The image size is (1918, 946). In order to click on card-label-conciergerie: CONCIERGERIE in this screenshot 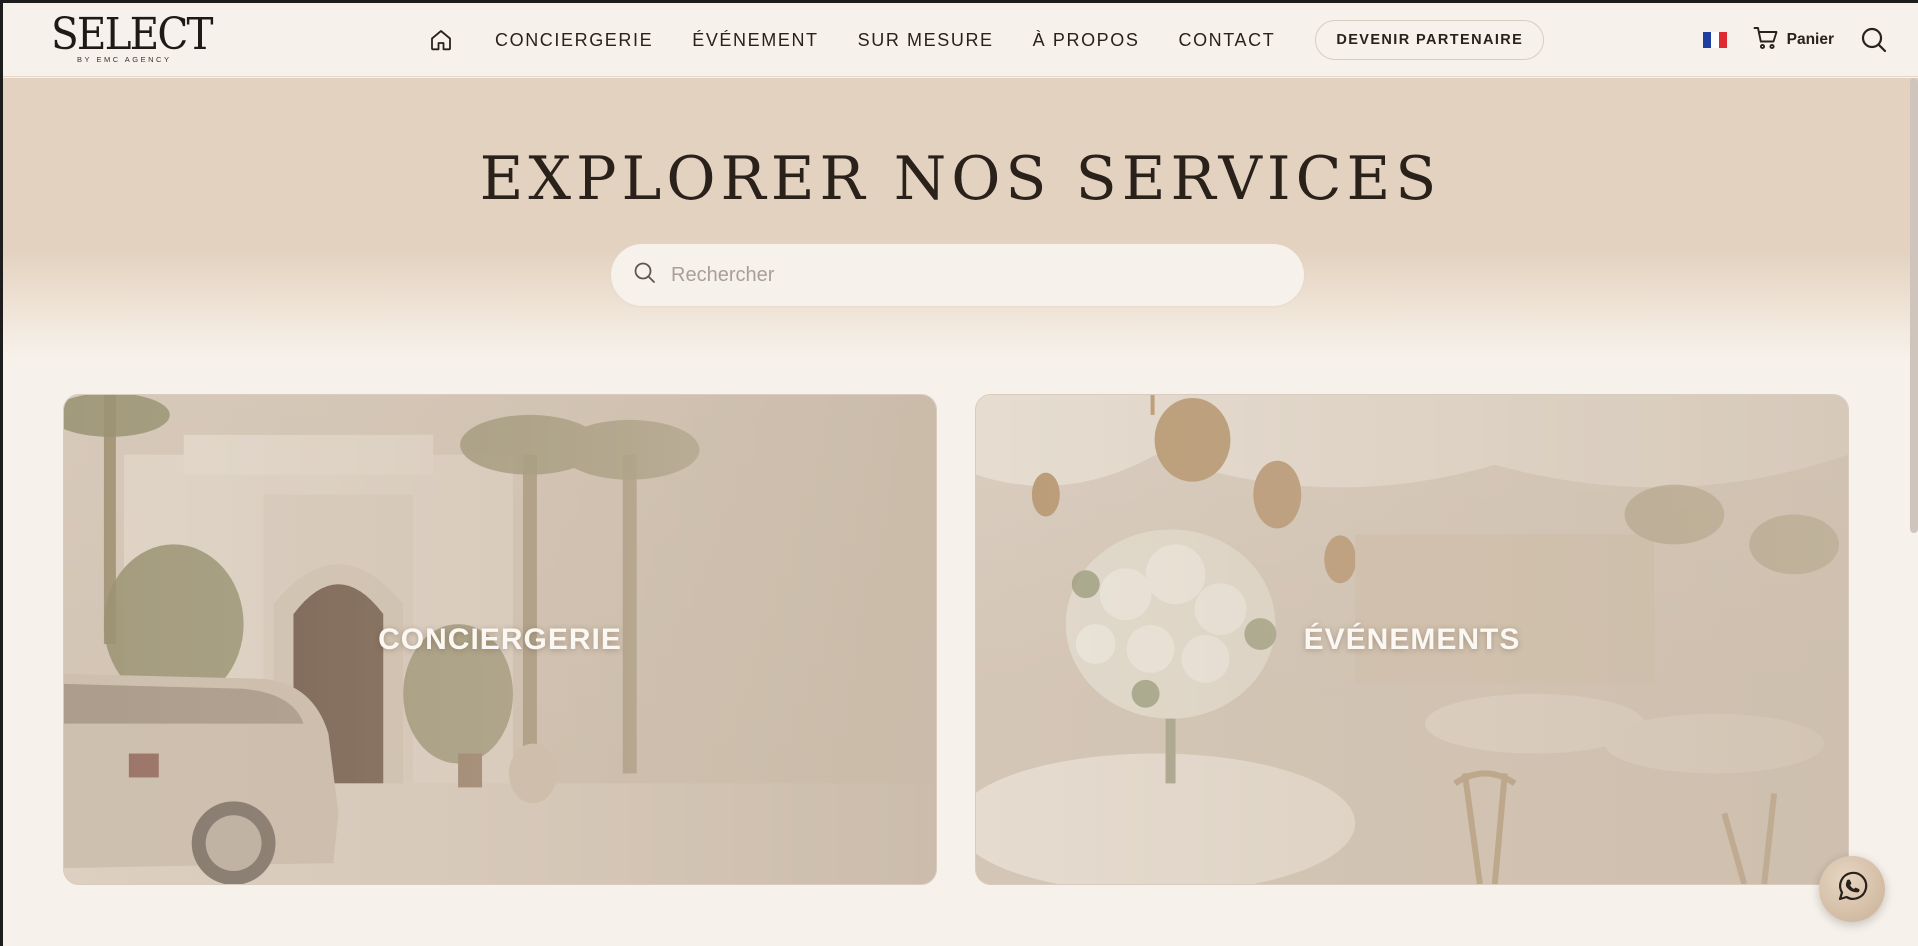, I will do `click(500, 639)`.